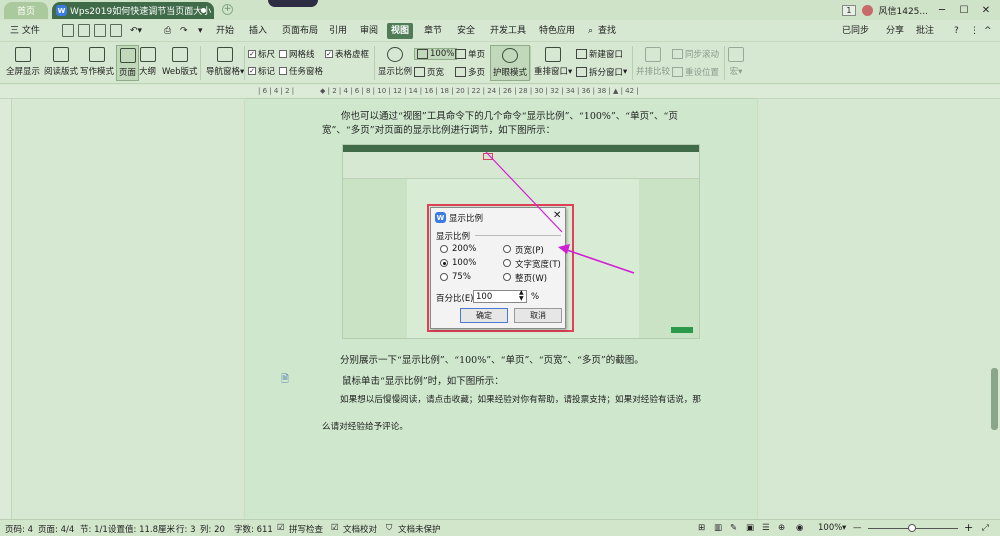 The height and width of the screenshot is (536, 1000). I want to click on add-tab-icon: +, so click(227, 9).